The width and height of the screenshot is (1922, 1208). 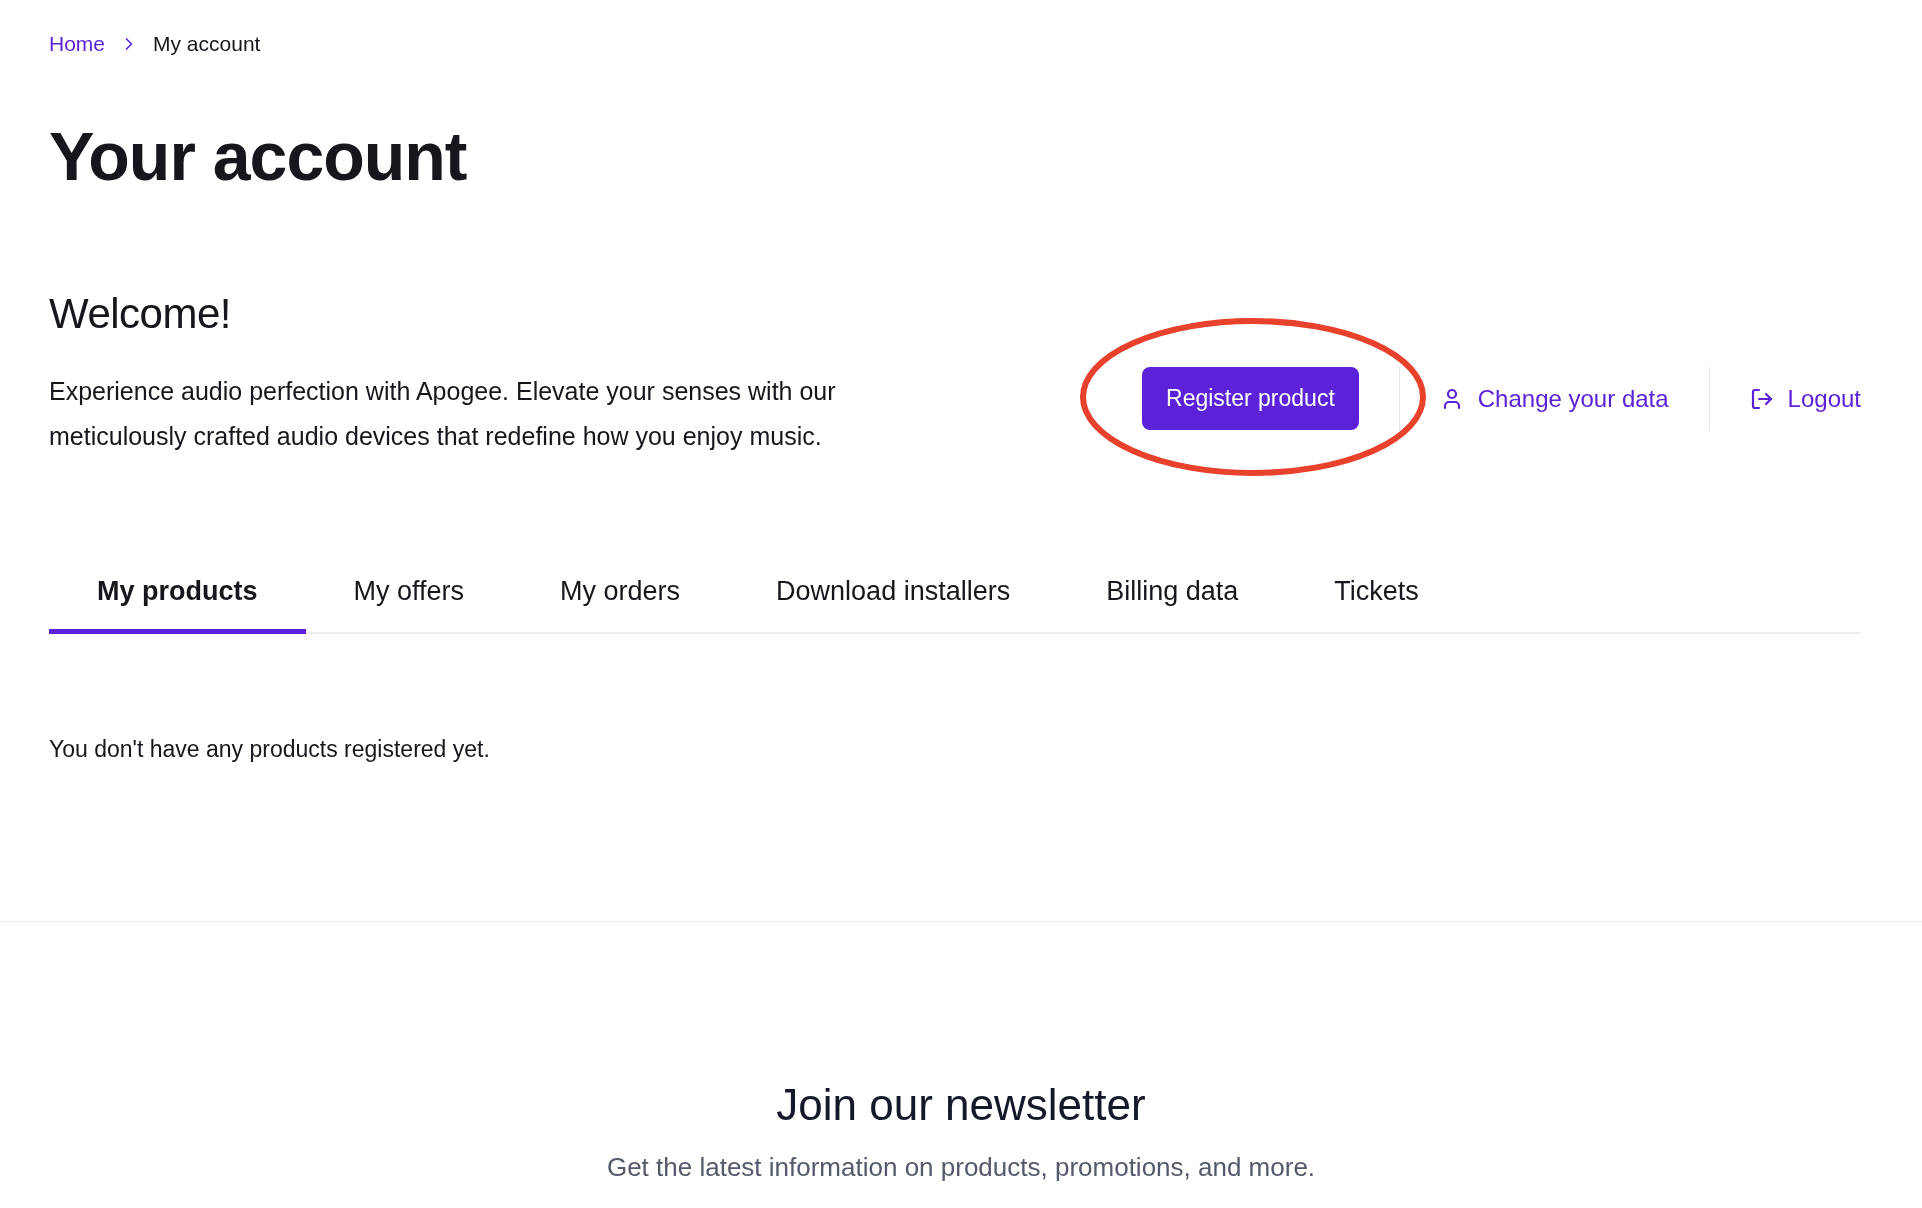 I want to click on breadcrumb-link: My account, so click(x=207, y=44).